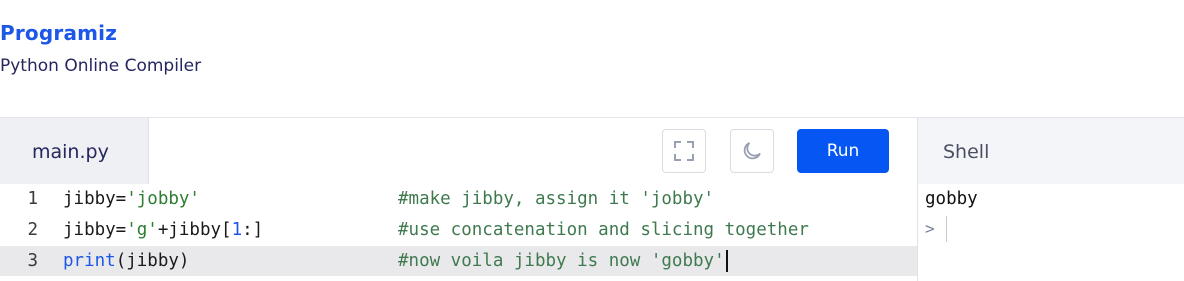 The height and width of the screenshot is (281, 1184). I want to click on fullscreen-icon, so click(684, 151).